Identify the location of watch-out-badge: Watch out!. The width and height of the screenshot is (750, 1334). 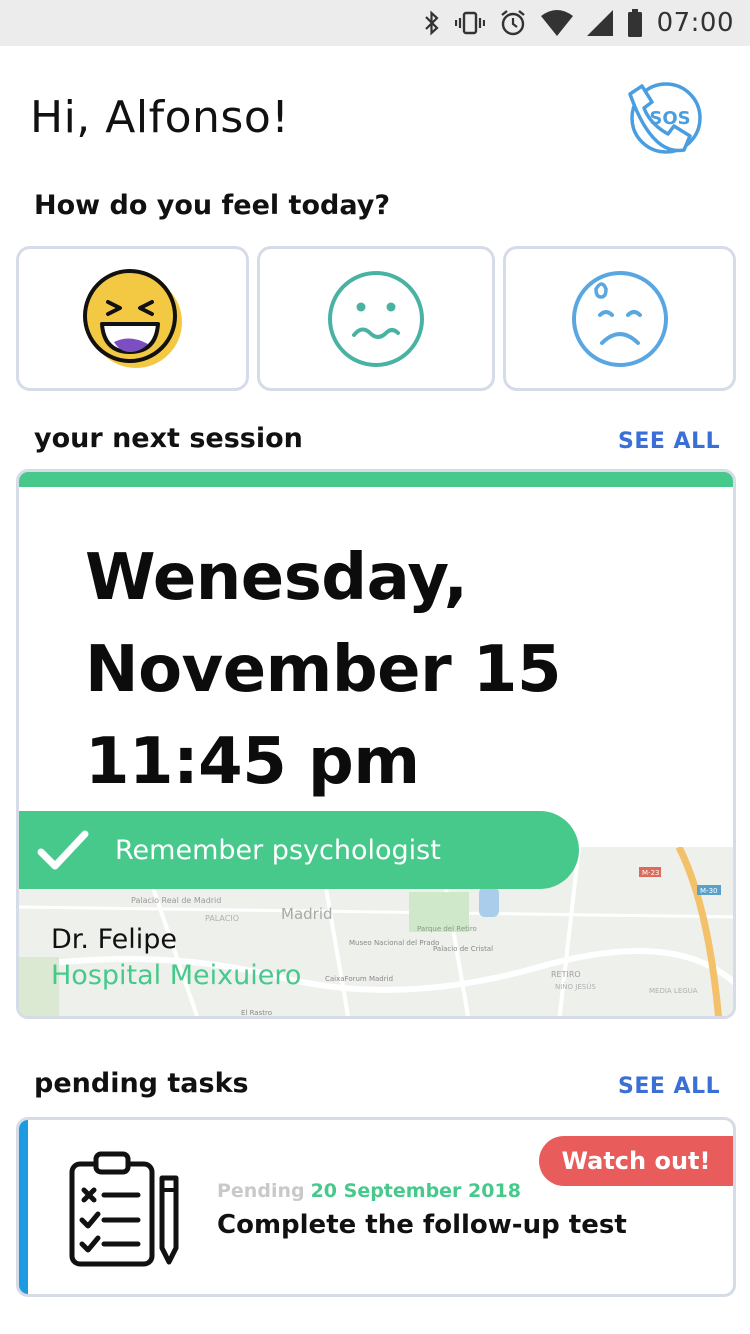
(636, 1161).